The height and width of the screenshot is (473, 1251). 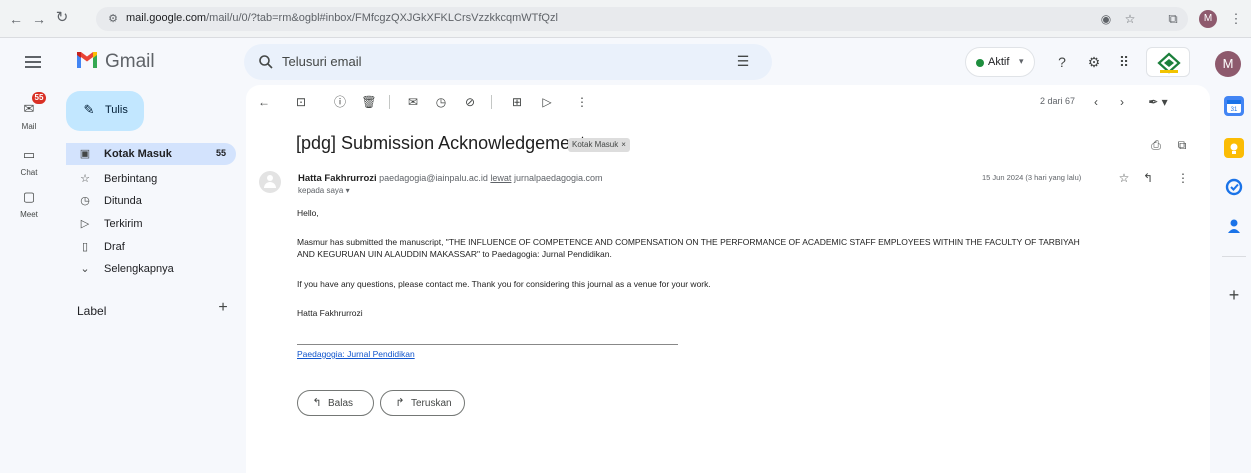 What do you see at coordinates (441, 143) in the screenshot?
I see `email-subject: [pdg] Submission Acknowledgement` at bounding box center [441, 143].